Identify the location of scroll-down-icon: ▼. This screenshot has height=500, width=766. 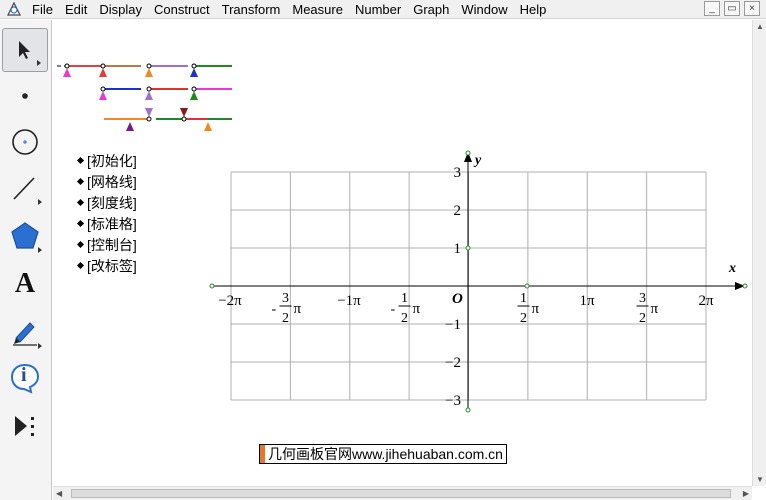
(760, 479).